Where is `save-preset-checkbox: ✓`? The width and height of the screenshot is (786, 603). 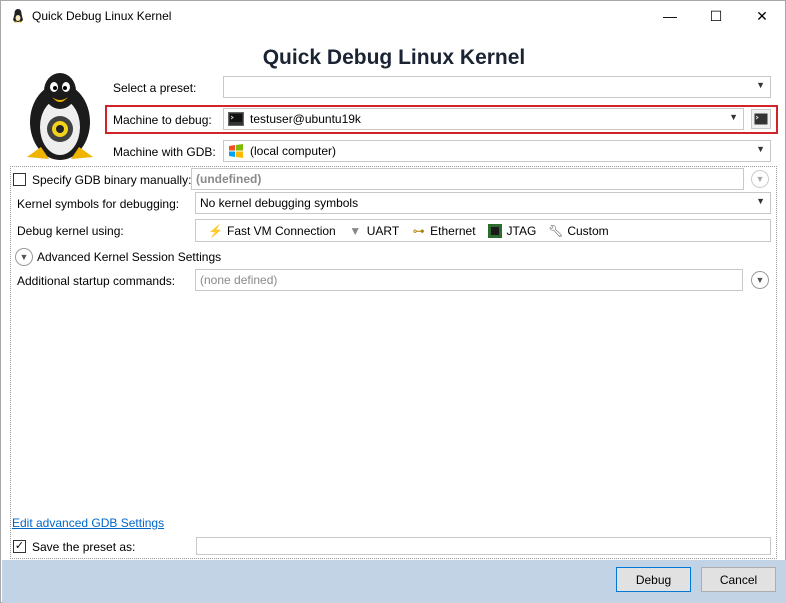 save-preset-checkbox: ✓ is located at coordinates (19, 546).